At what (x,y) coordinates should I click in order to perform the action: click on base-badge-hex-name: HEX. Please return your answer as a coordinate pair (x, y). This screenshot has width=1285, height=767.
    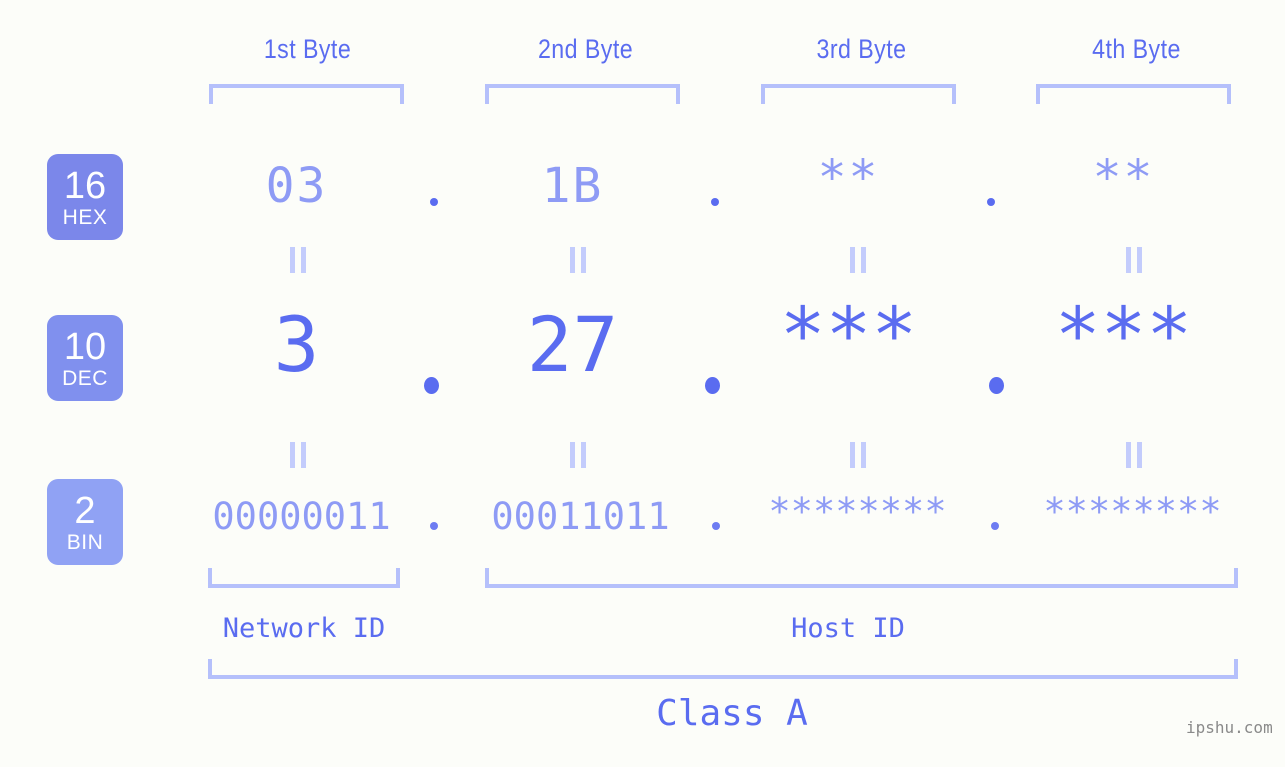
    Looking at the image, I should click on (85, 217).